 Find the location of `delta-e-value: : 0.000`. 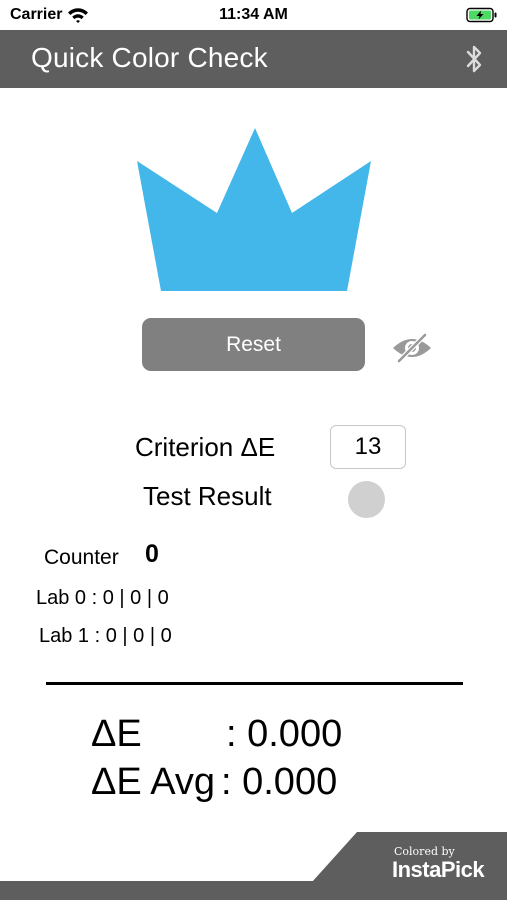

delta-e-value: : 0.000 is located at coordinates (284, 734).